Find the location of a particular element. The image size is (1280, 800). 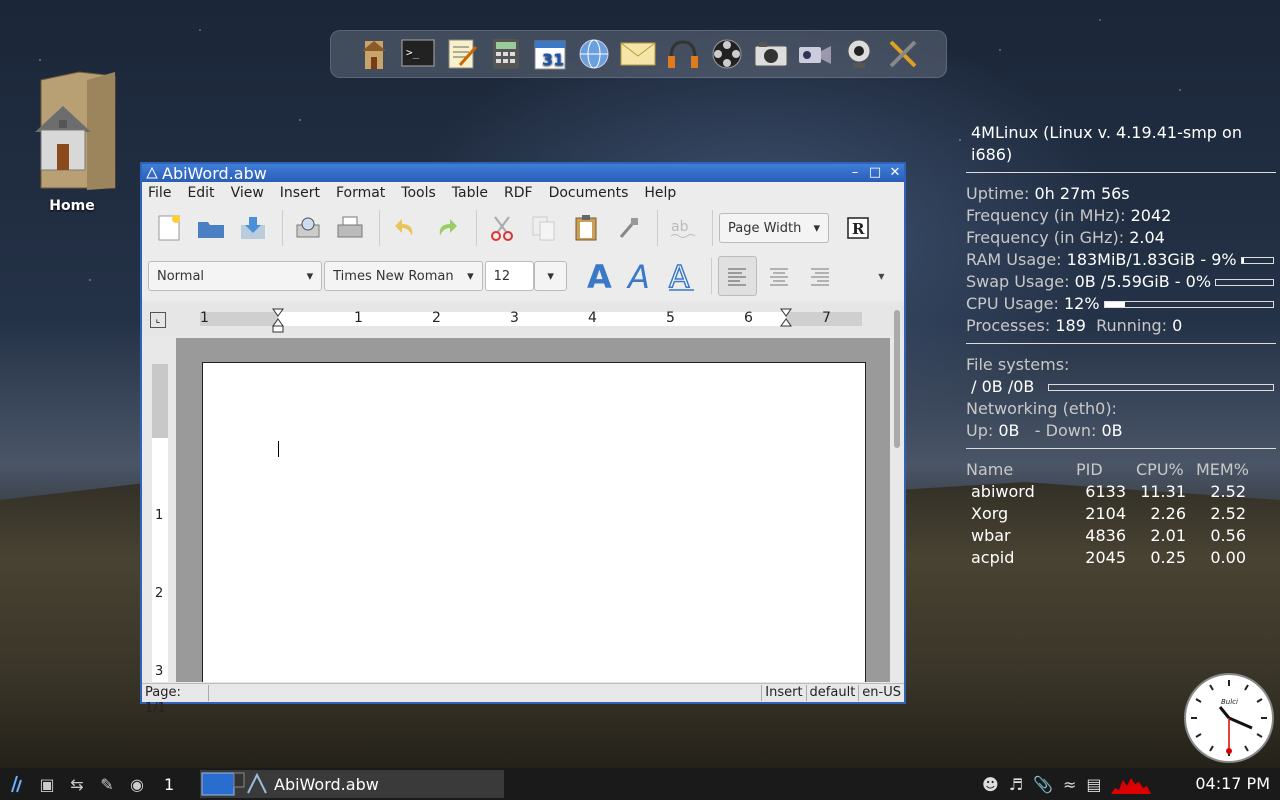

taskbar-clock: 04:17 PM is located at coordinates (1232, 783).